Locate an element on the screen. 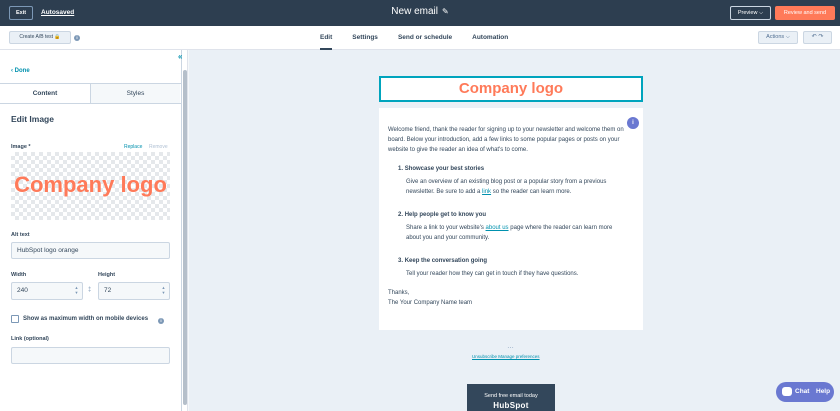  link-input is located at coordinates (90, 355).